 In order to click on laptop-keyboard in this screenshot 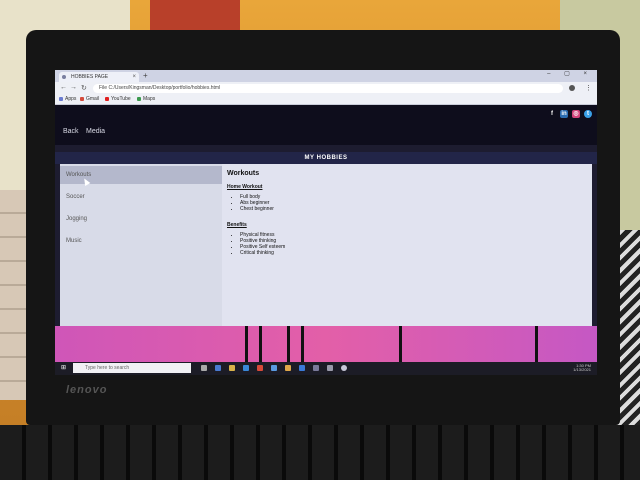, I will do `click(320, 452)`.